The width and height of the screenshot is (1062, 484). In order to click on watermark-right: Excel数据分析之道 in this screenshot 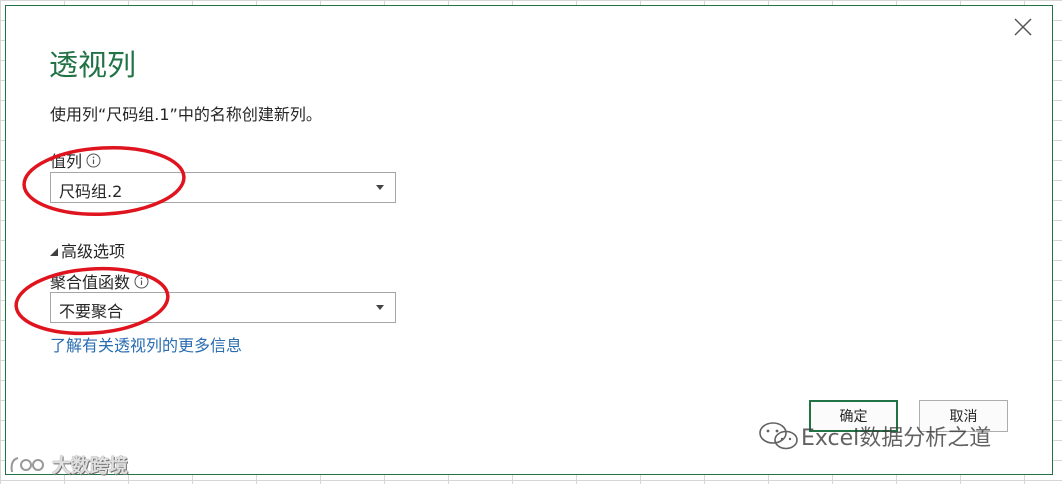, I will do `click(874, 436)`.